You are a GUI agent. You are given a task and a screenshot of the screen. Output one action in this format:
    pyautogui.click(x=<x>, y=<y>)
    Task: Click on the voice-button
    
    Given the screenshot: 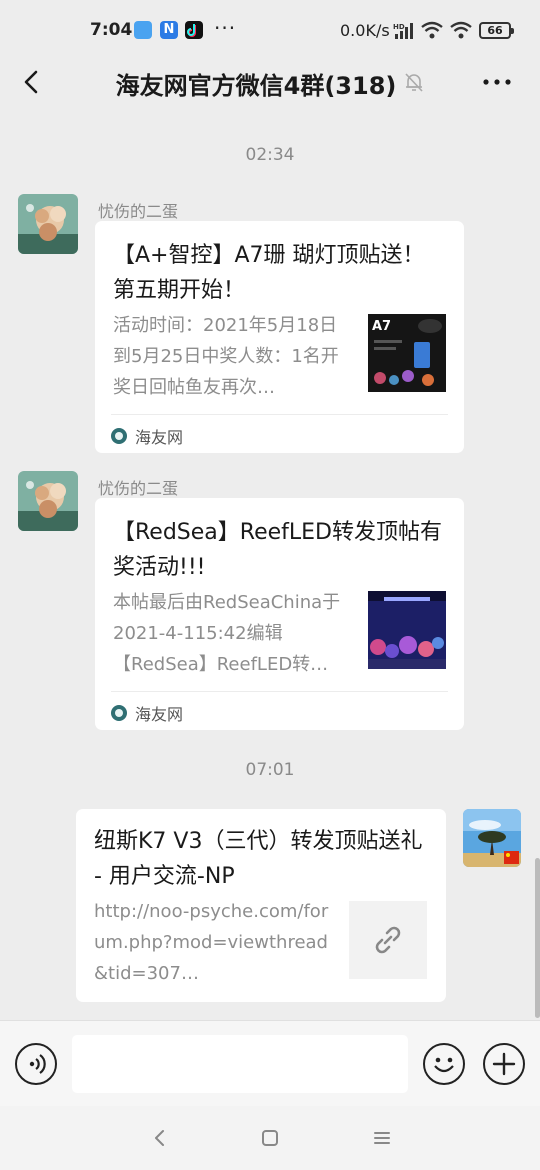 What is the action you would take?
    pyautogui.click(x=36, y=1064)
    